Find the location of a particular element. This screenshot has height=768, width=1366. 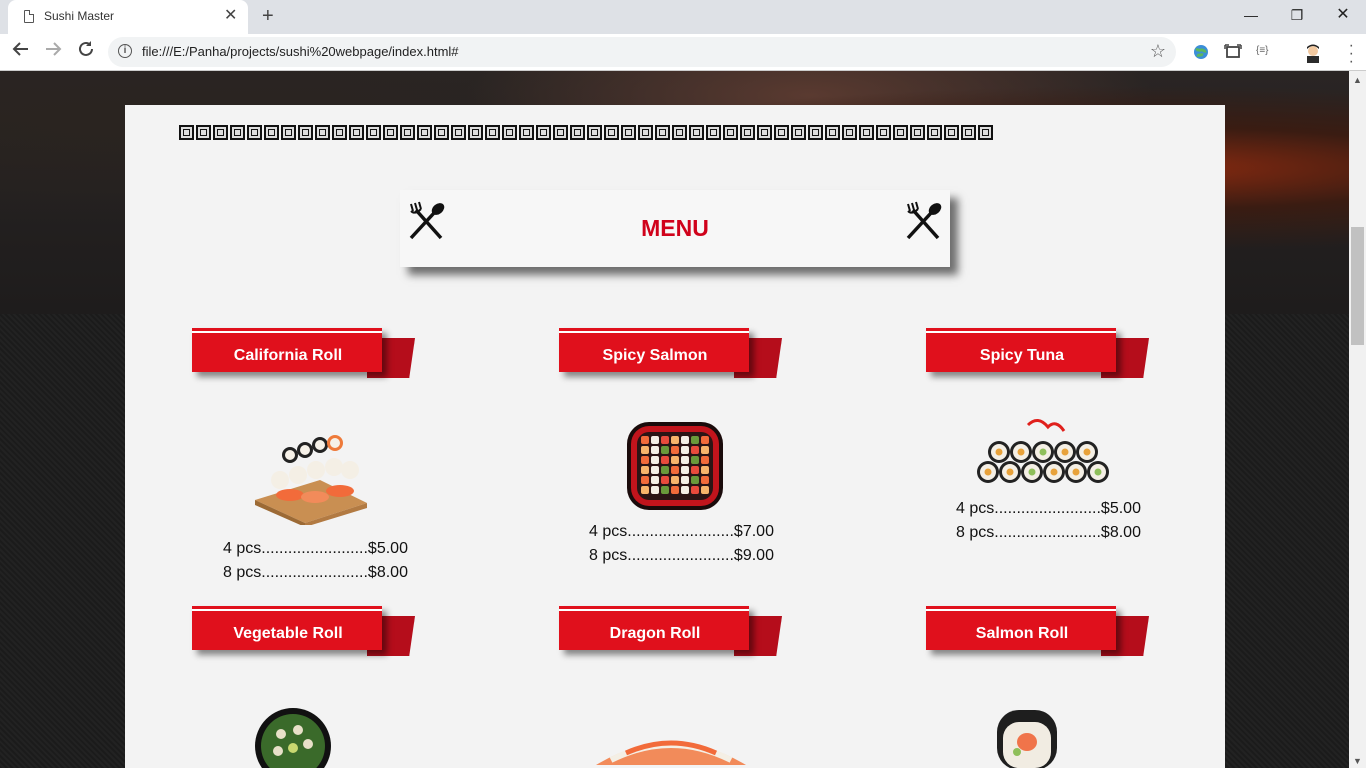

menu-item-ribbon: Salmon Roll is located at coordinates (1038, 632).